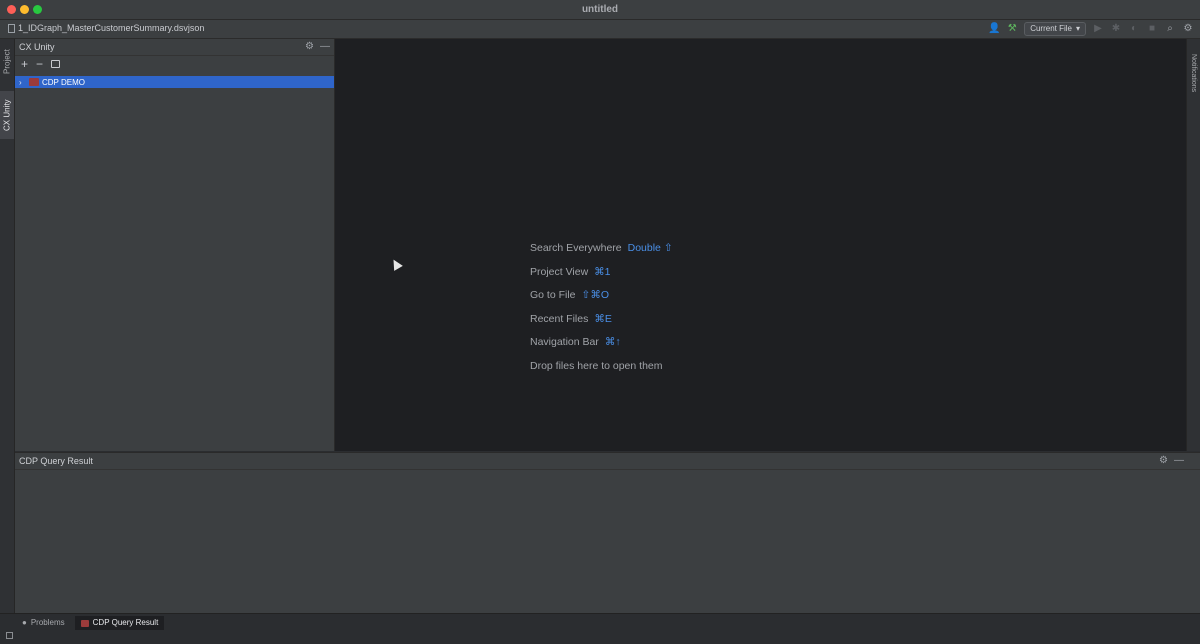 The image size is (1200, 644). What do you see at coordinates (24, 64) in the screenshot?
I see `add-icon: +` at bounding box center [24, 64].